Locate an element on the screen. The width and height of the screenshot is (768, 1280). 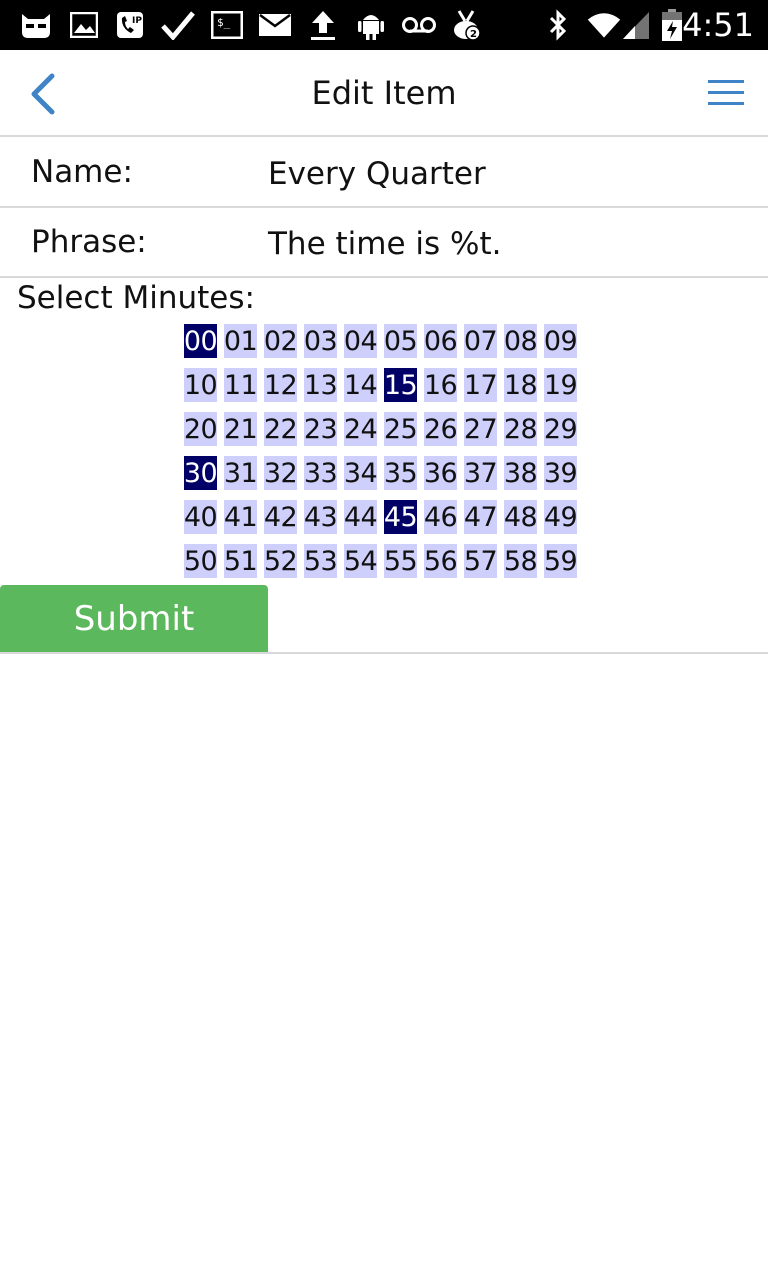
divider is located at coordinates (384, 653).